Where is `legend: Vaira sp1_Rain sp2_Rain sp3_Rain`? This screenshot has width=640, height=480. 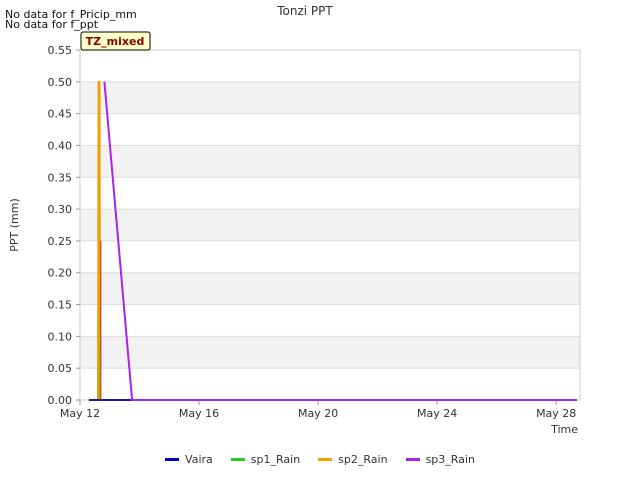
legend: Vaira sp1_Rain sp2_Rain sp3_Rain is located at coordinates (320, 459).